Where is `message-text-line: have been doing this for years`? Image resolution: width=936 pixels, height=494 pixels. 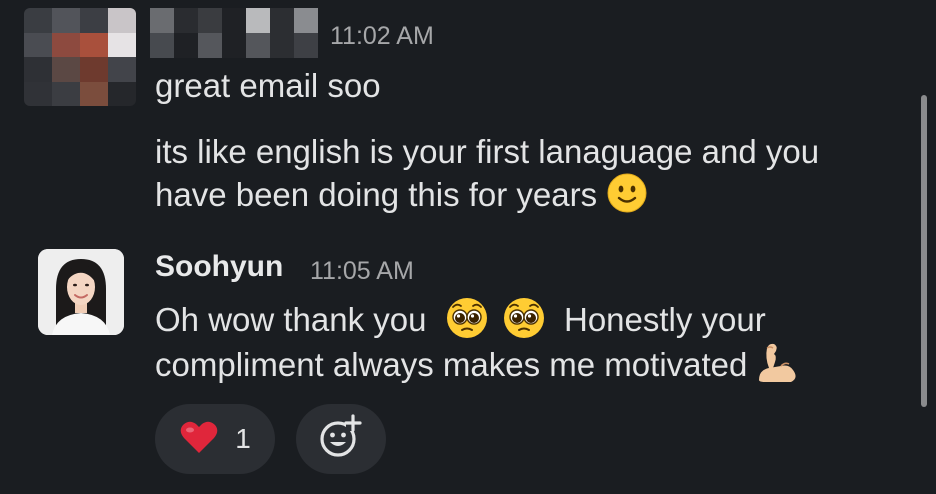
message-text-line: have been doing this for years is located at coordinates (401, 194).